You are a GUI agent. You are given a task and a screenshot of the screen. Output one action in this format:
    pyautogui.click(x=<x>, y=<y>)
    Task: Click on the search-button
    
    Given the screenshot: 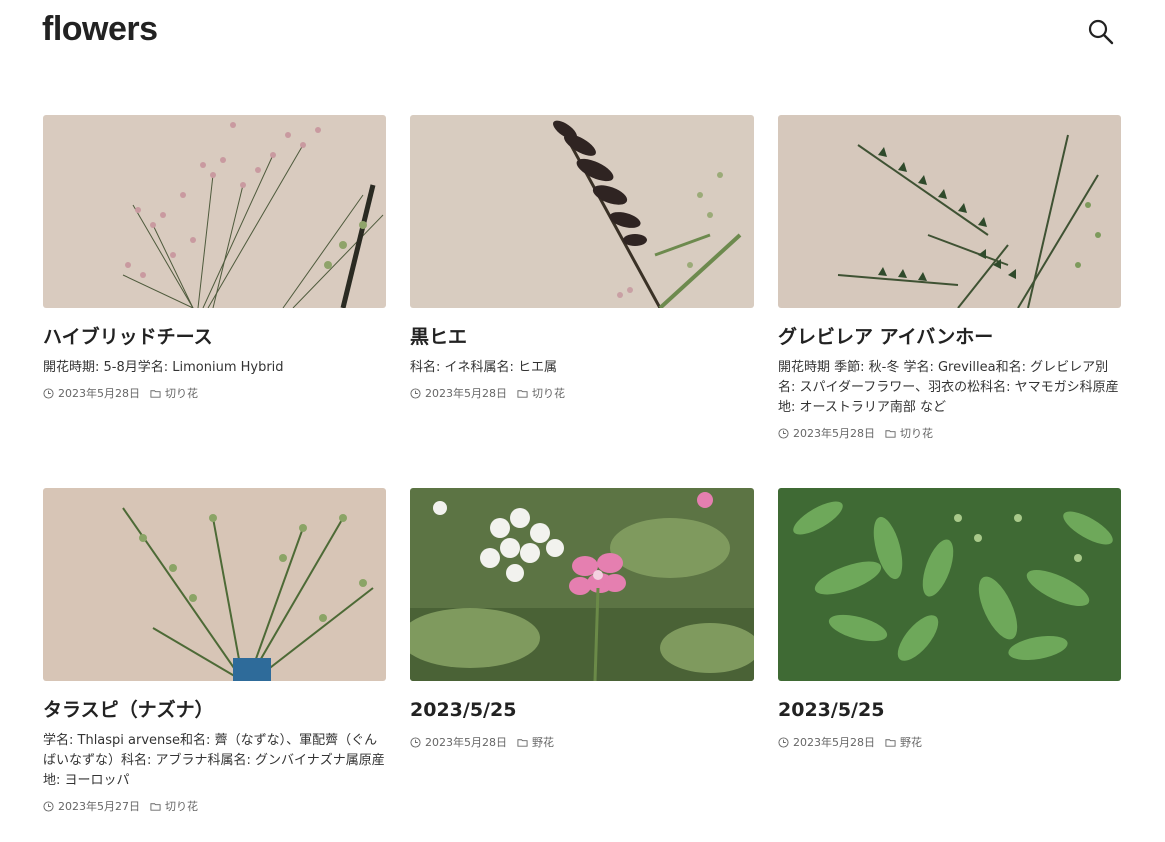 What is the action you would take?
    pyautogui.click(x=1101, y=32)
    